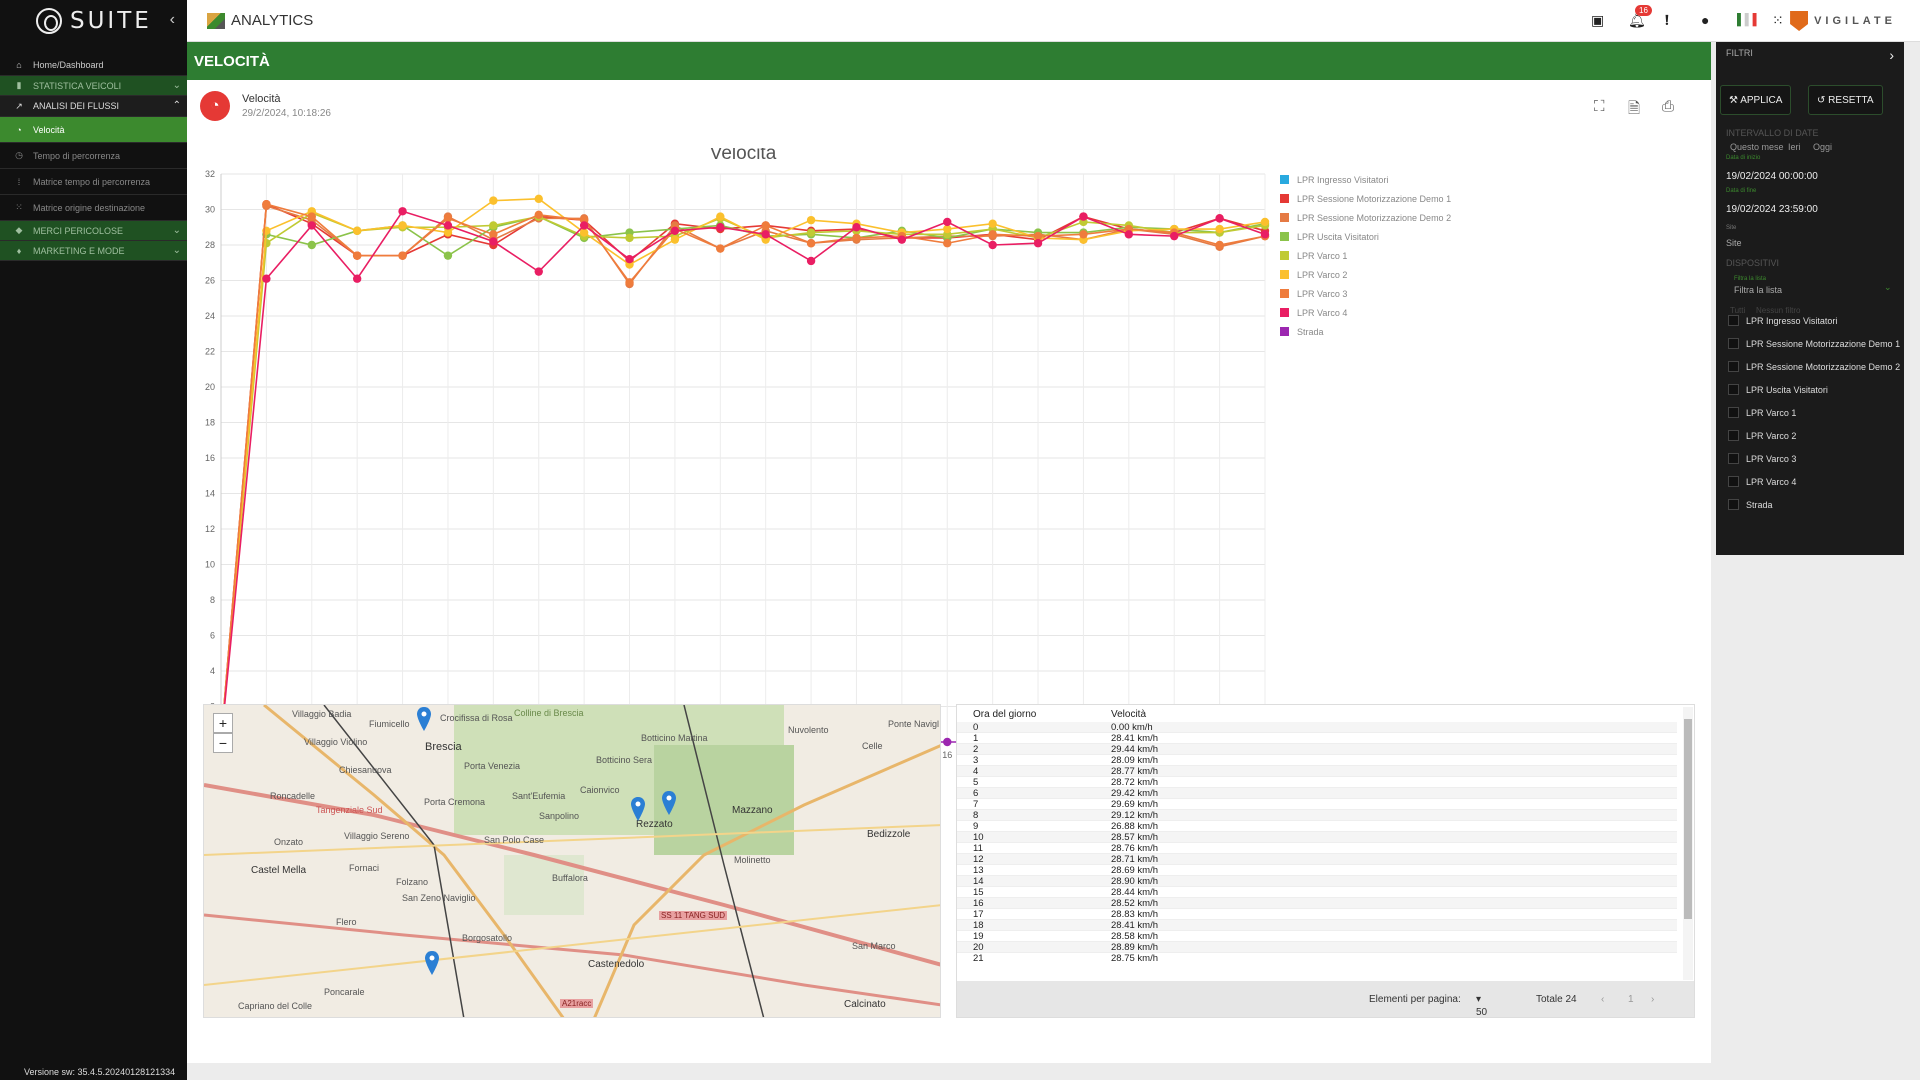 Image resolution: width=1920 pixels, height=1080 pixels. I want to click on end-date-input: 19/02/2024 23:59:00, so click(1772, 209).